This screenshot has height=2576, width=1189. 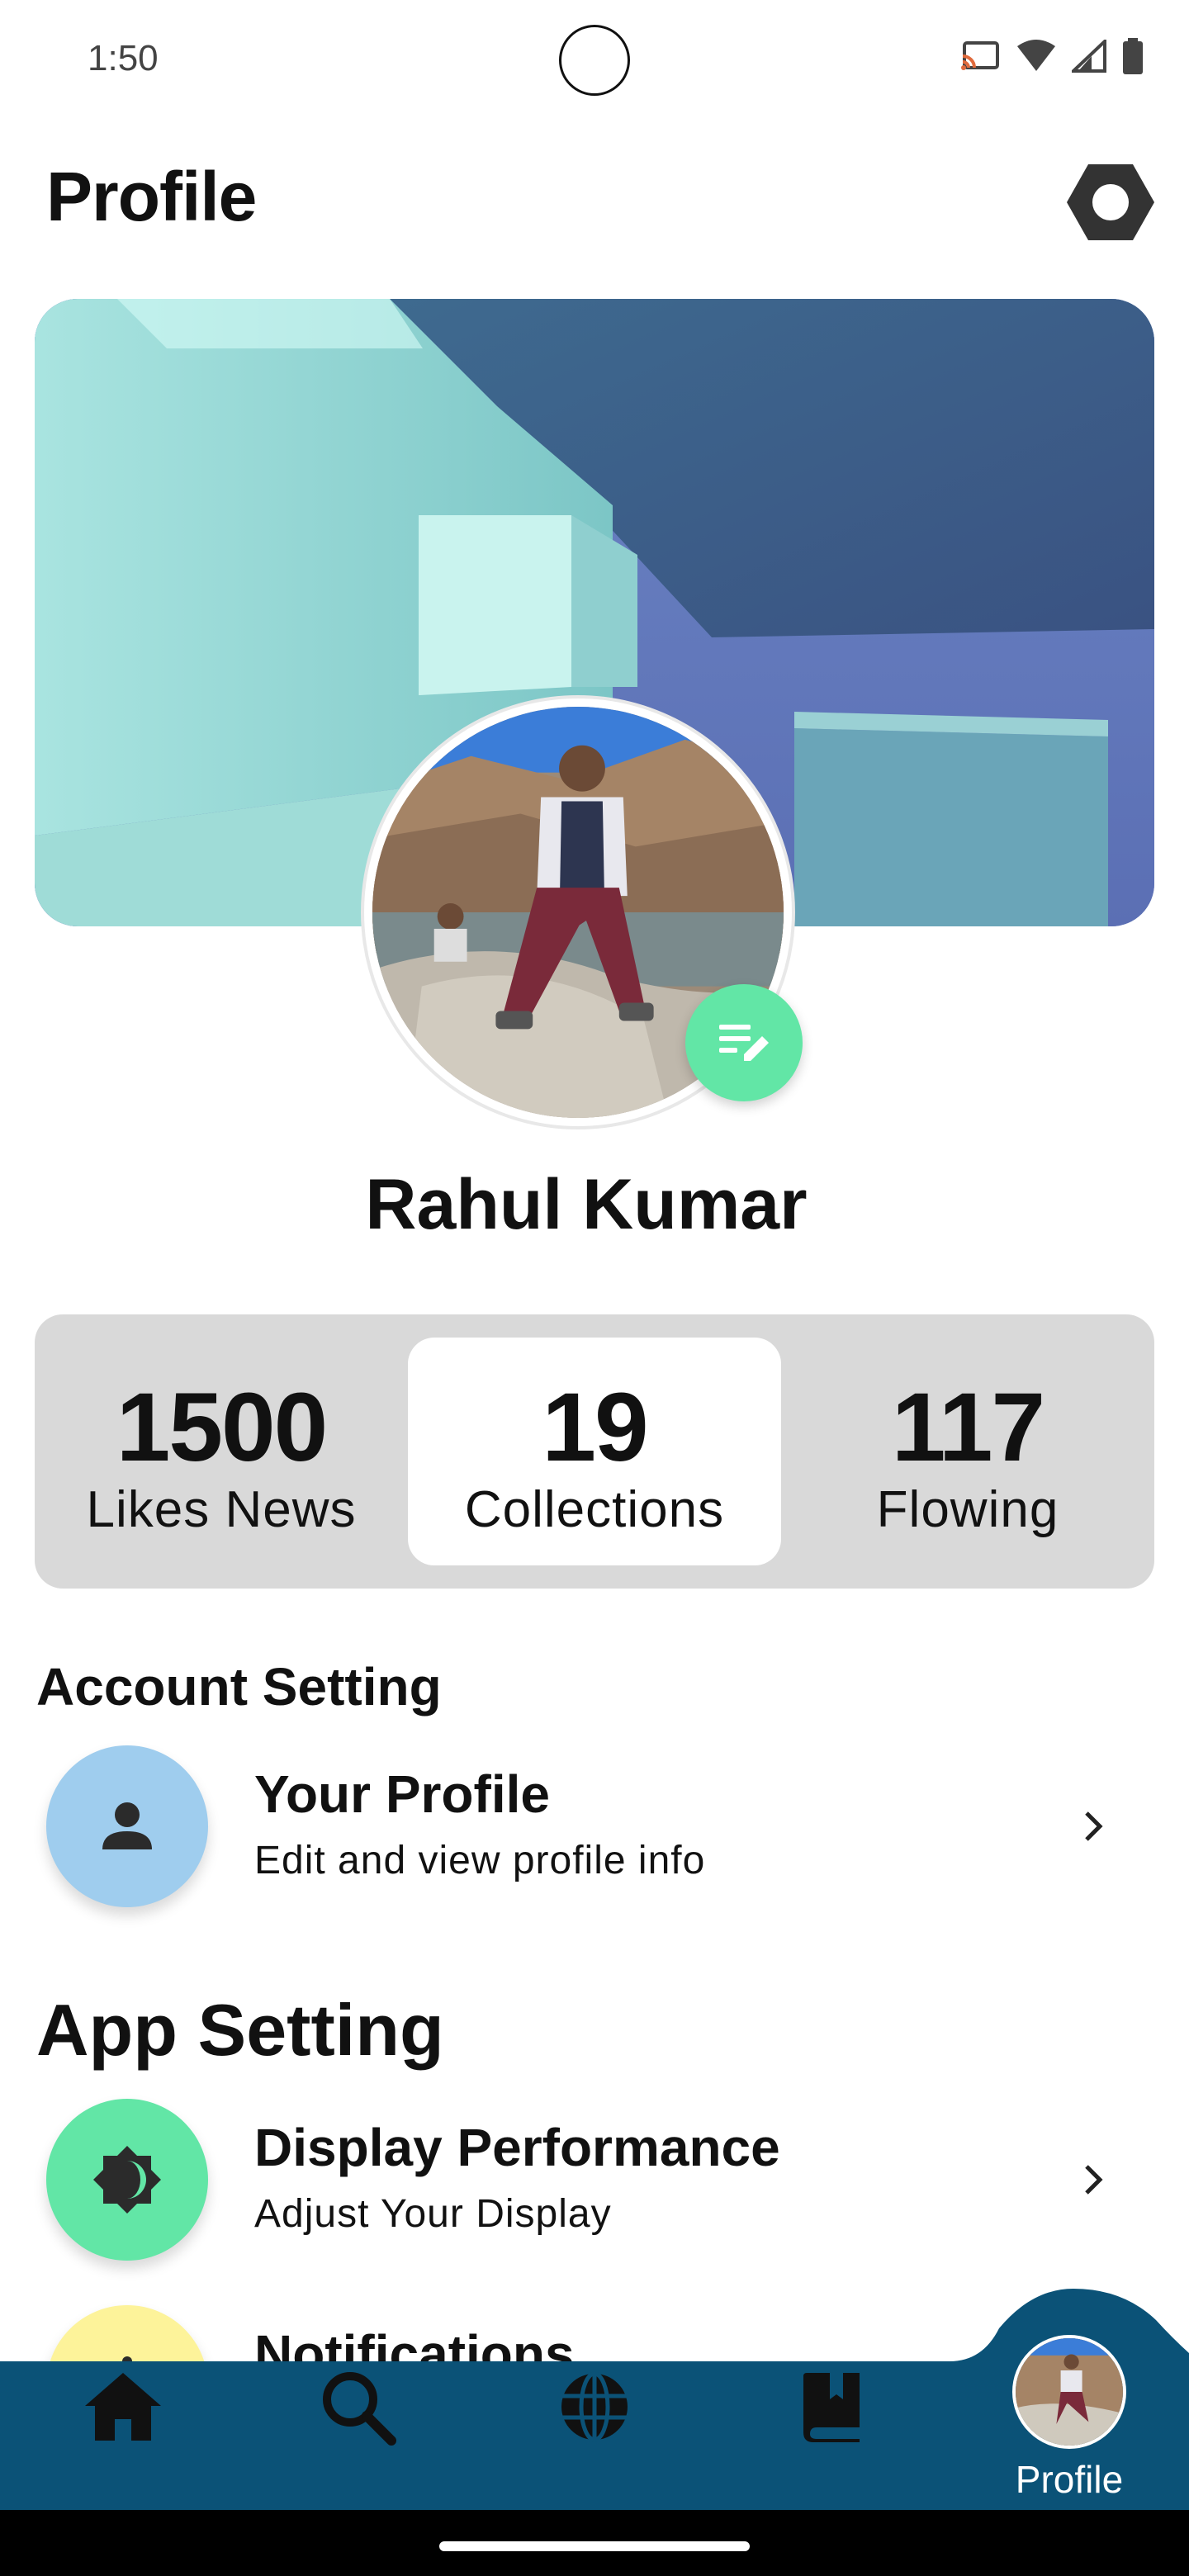 I want to click on nav-profile: Profile, so click(x=1069, y=2411).